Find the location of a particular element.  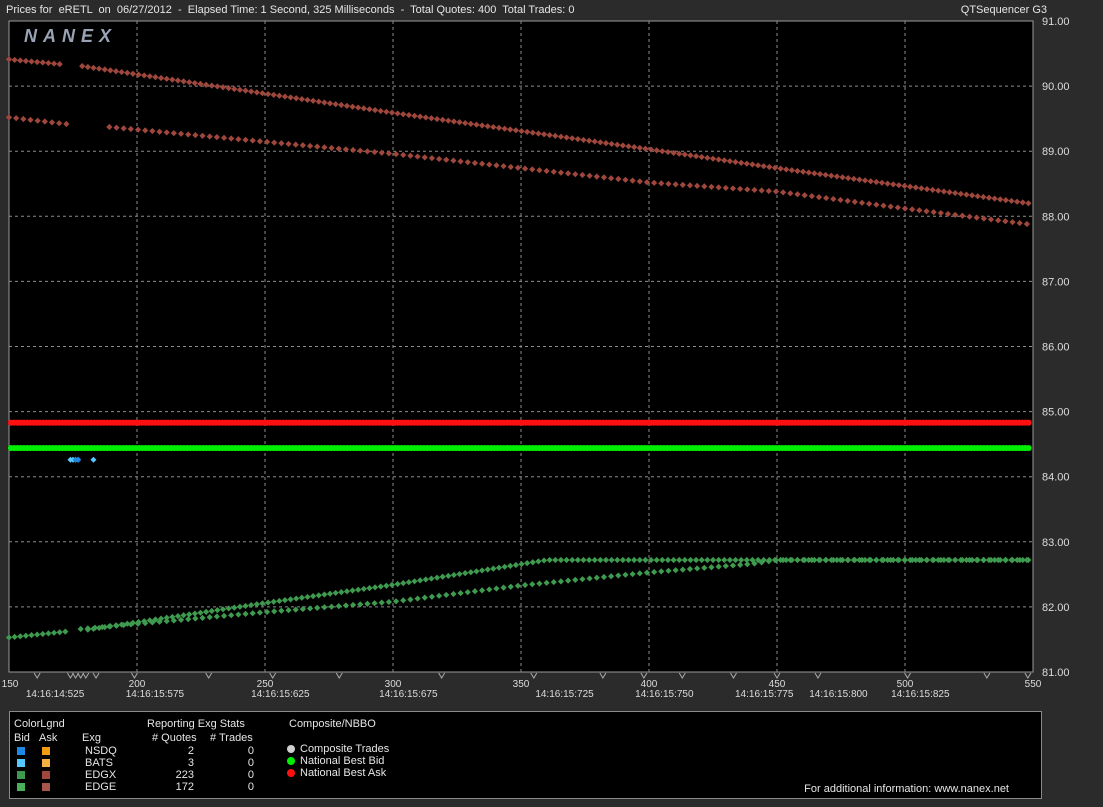

time-label: 14:16:15:800 is located at coordinates (838, 694).